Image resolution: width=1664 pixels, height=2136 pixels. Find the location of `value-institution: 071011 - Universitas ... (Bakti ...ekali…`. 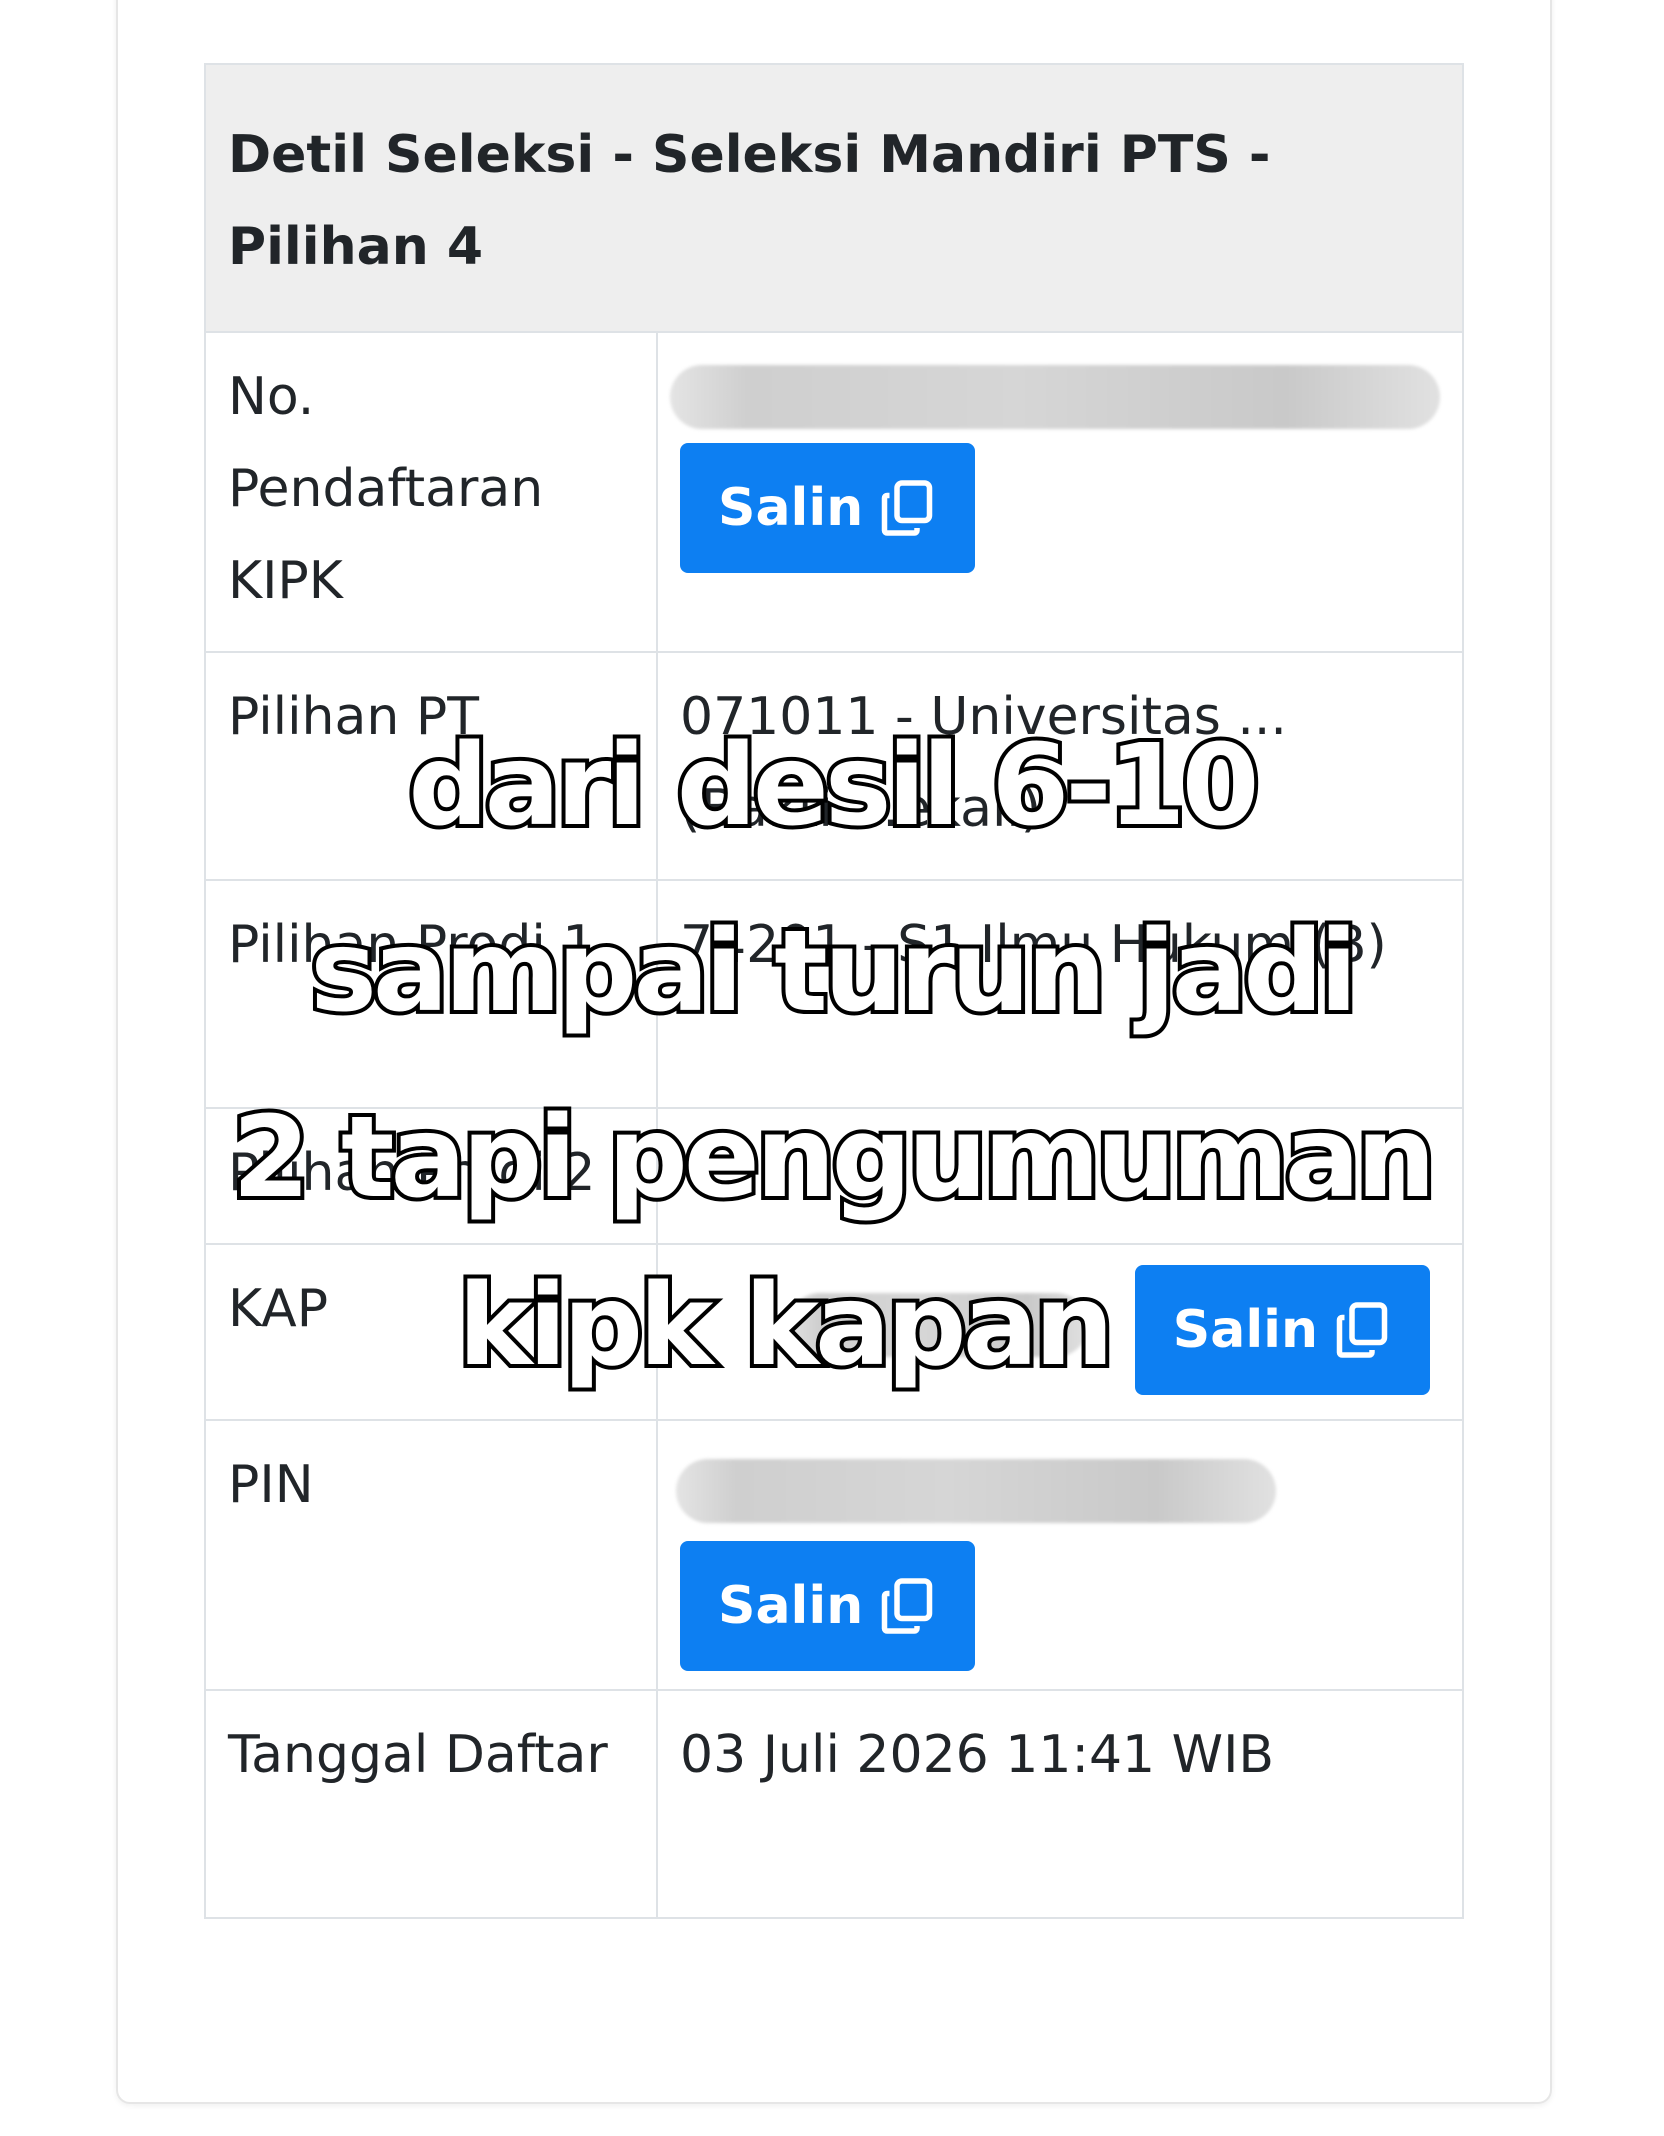

value-institution: 071011 - Universitas ... (Bakti ...ekali… is located at coordinates (1060, 766).